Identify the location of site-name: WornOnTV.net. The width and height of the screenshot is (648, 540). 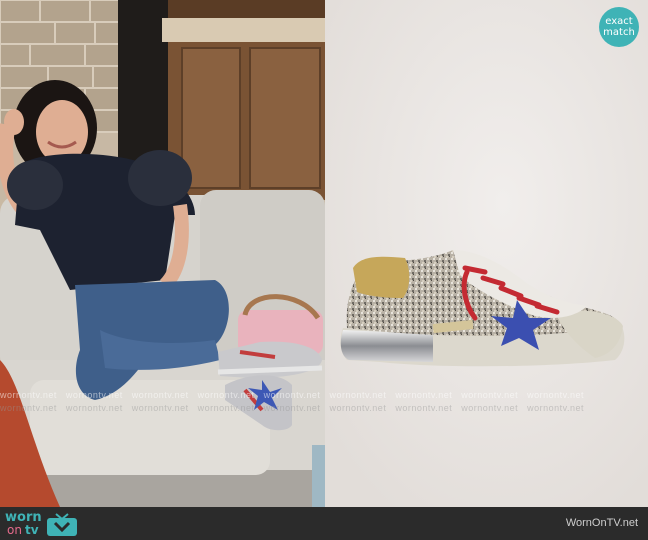
(602, 523).